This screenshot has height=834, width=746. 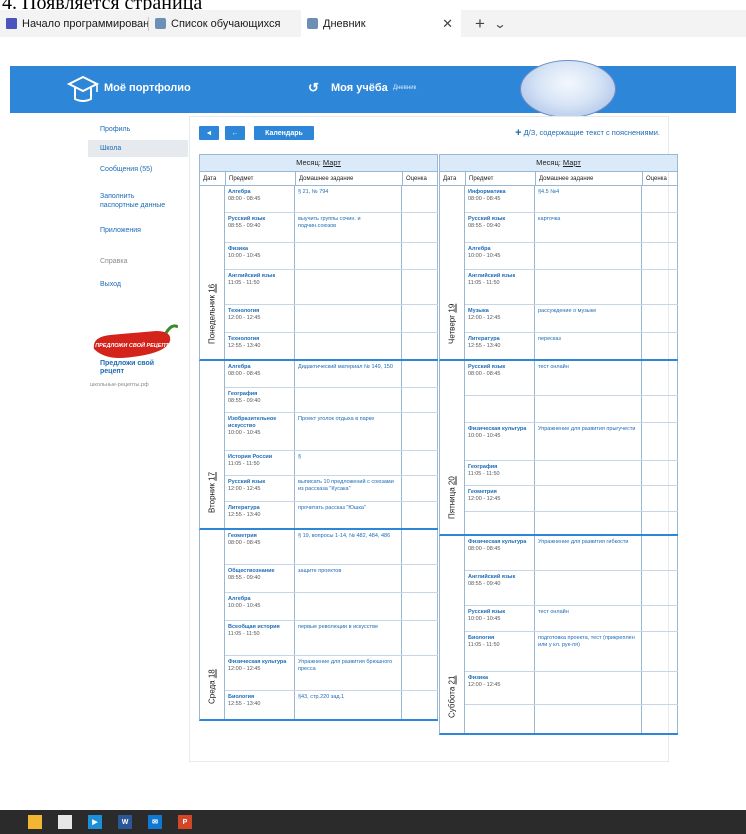 What do you see at coordinates (260, 638) in the screenshot?
I see `subject-cell: Всеобщая история 11:05 - 11:50` at bounding box center [260, 638].